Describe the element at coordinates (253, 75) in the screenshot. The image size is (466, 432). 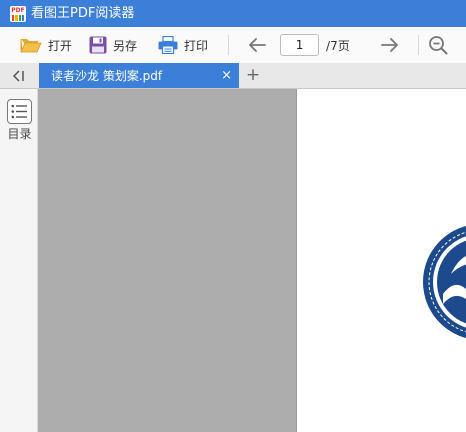
I see `new-tab-button: +` at that location.